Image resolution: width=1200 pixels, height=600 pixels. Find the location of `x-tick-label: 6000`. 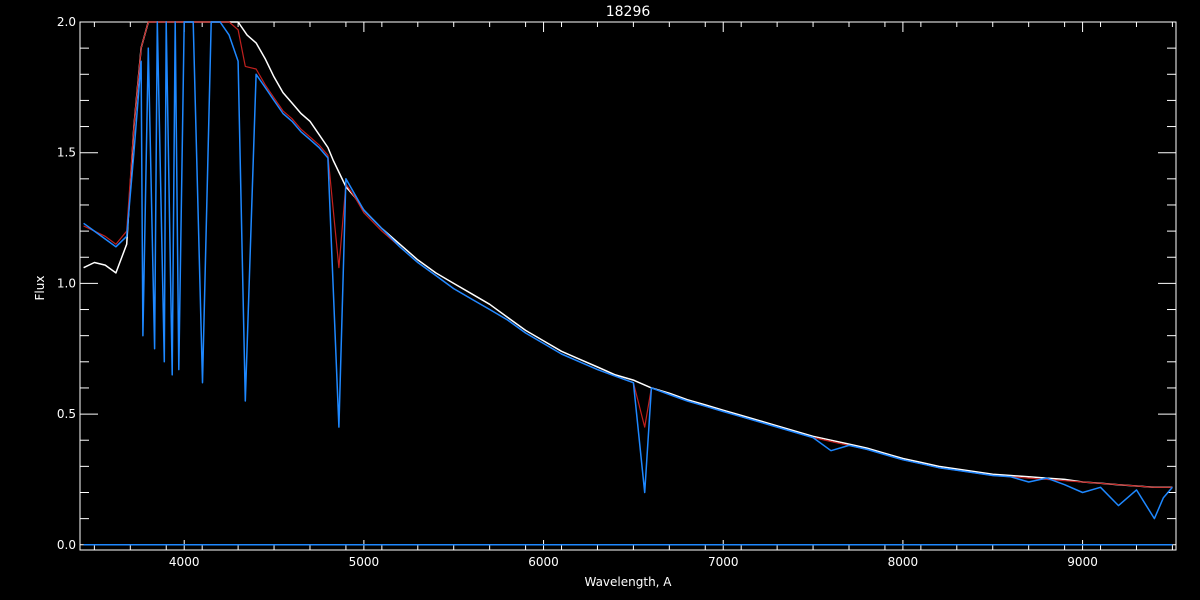

x-tick-label: 6000 is located at coordinates (543, 562).